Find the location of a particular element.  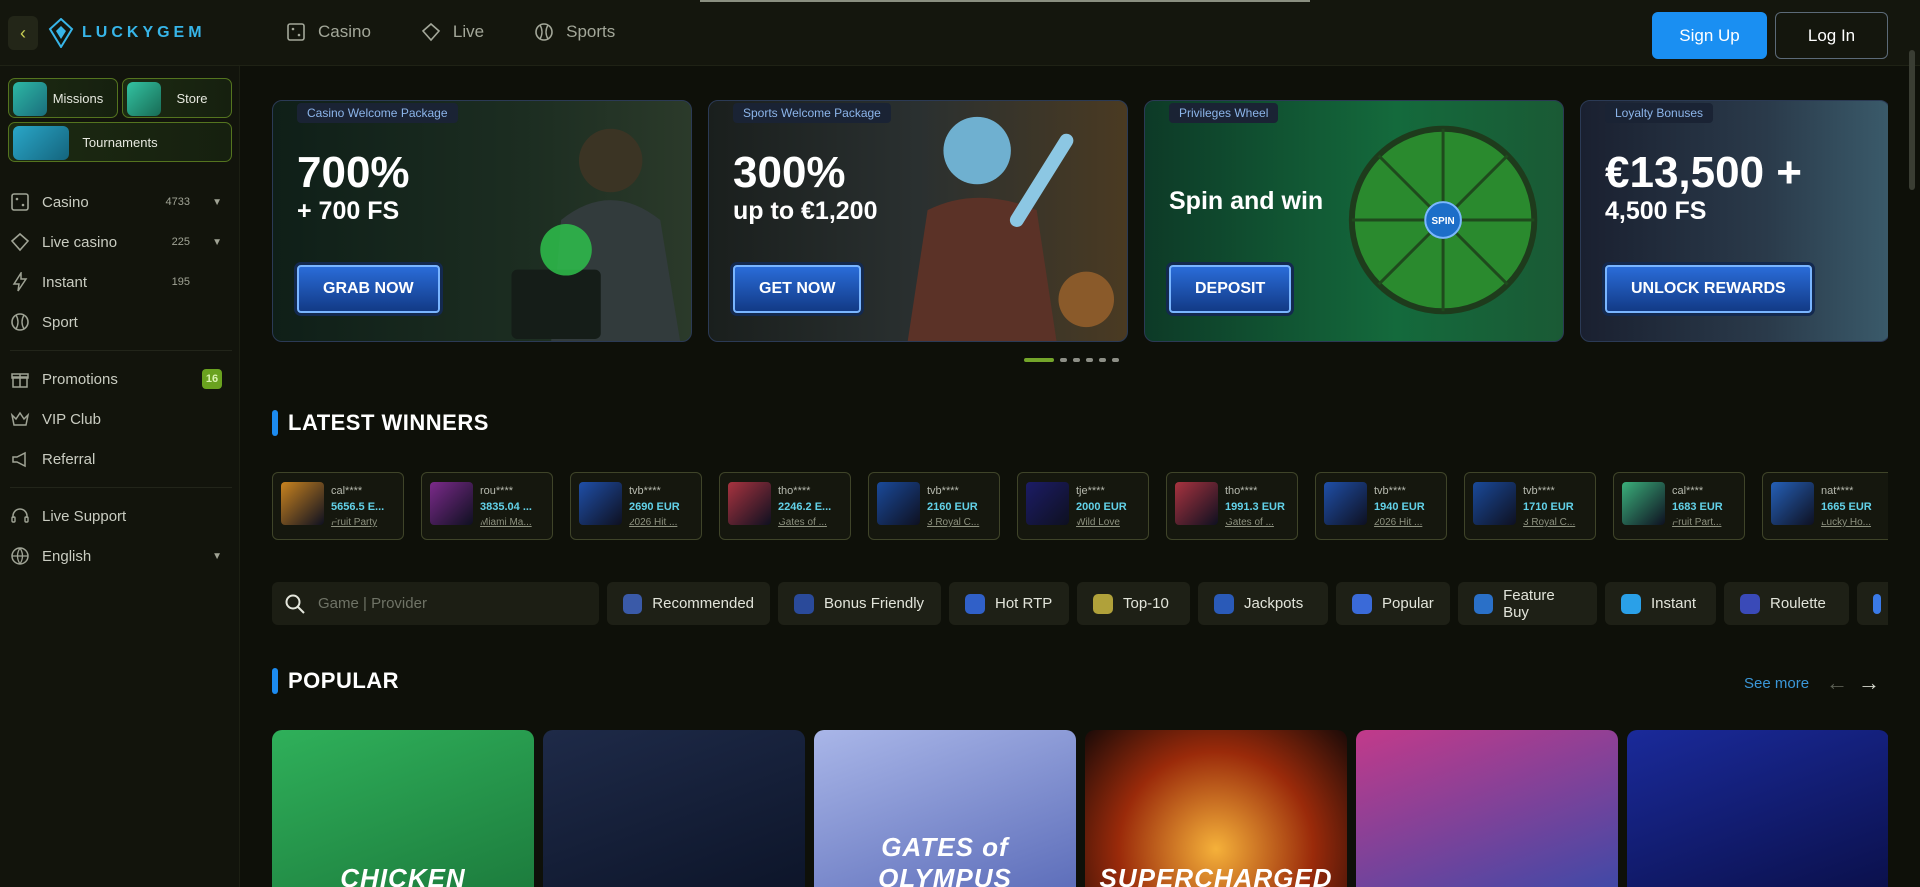

tournaments-chip: Tournaments is located at coordinates (120, 142).